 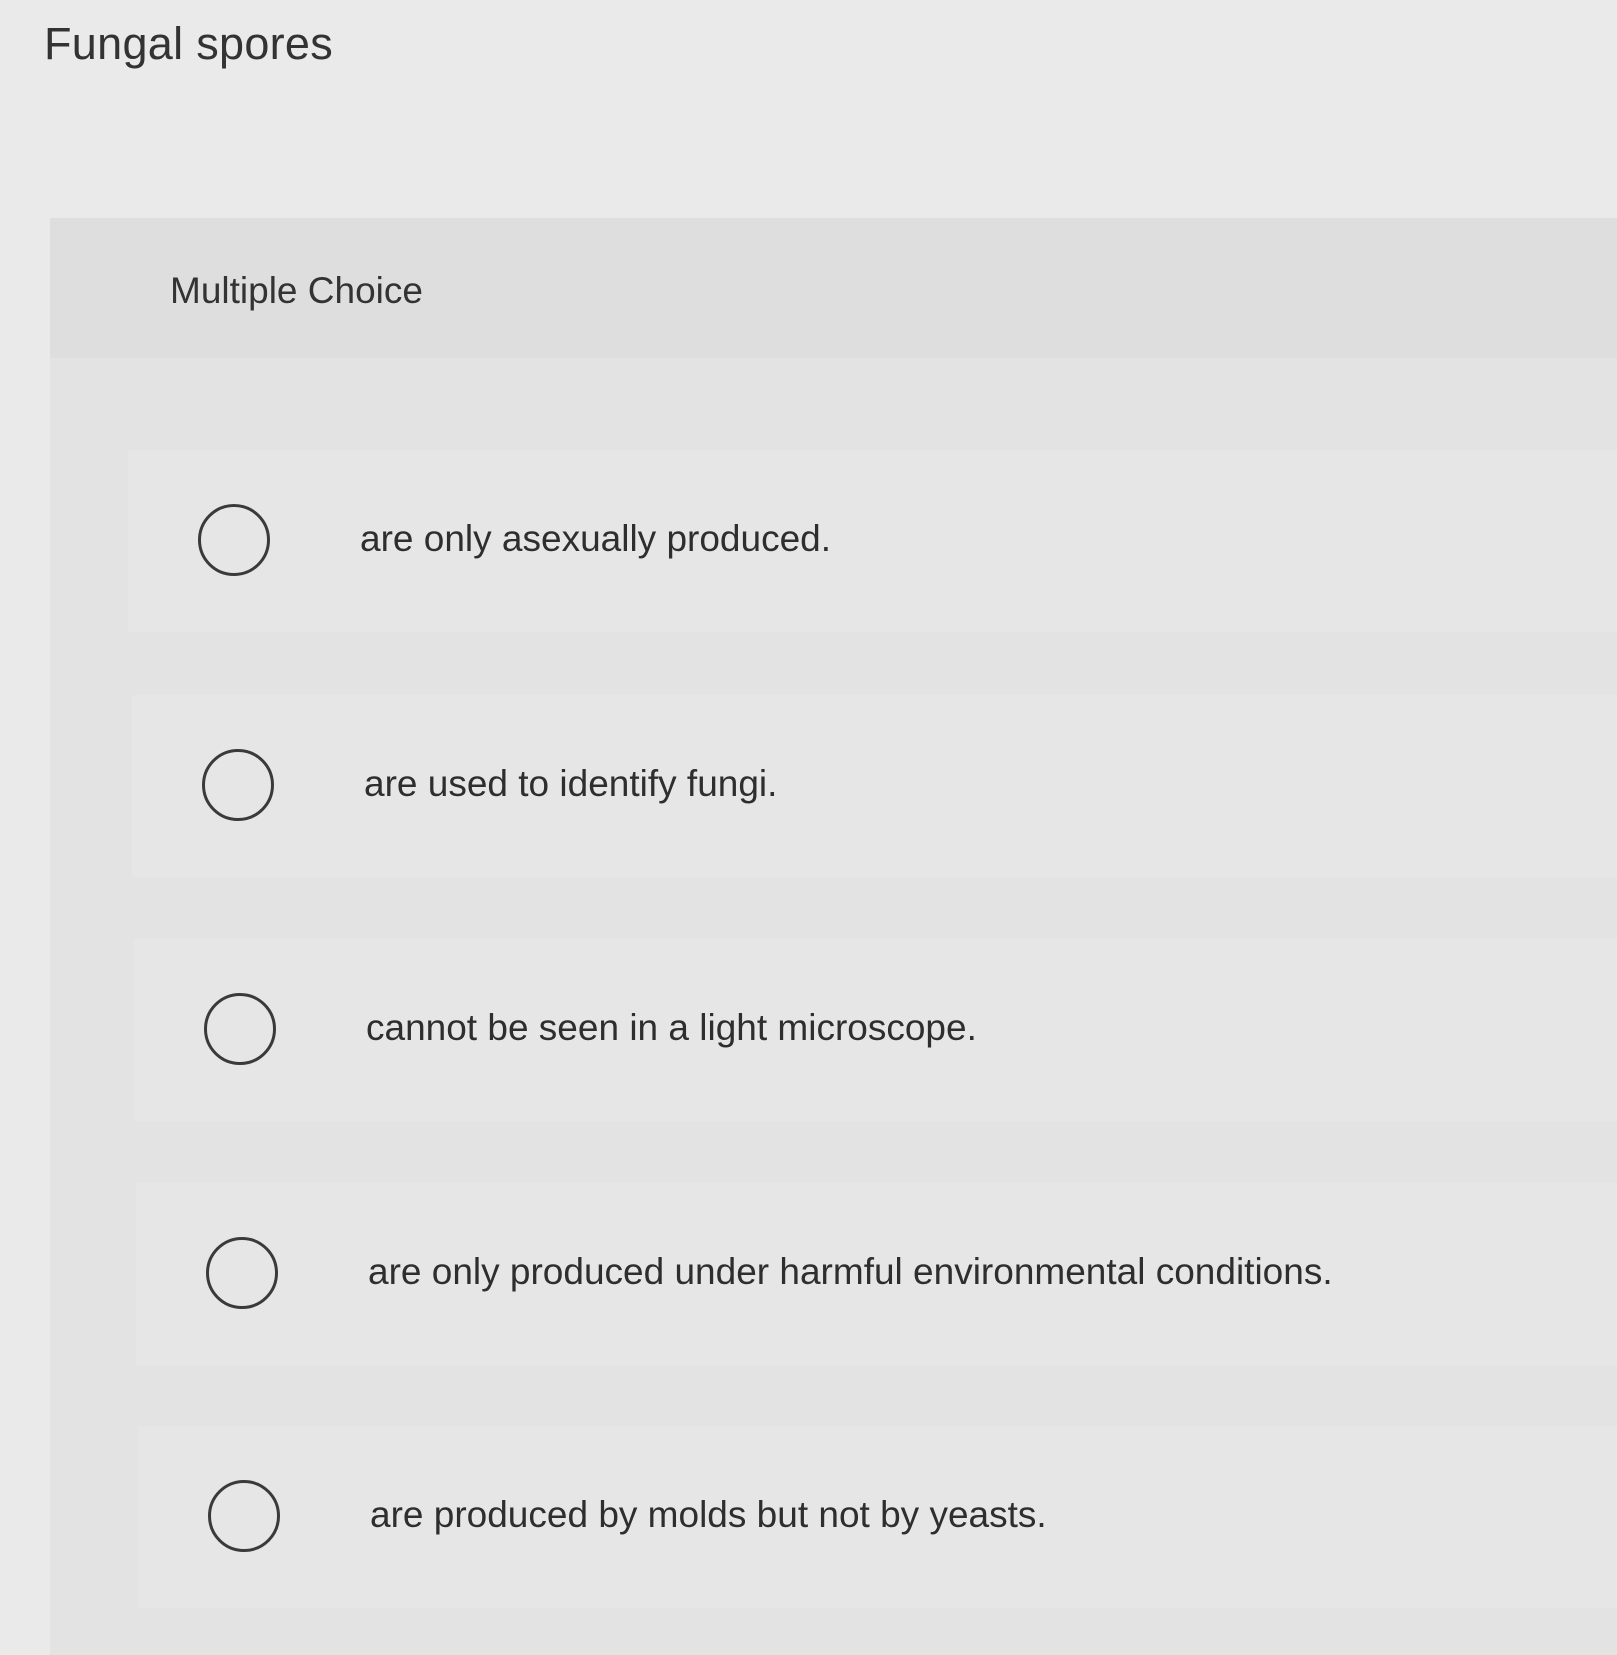 I want to click on choice-label: are only asexually produced., so click(x=596, y=538).